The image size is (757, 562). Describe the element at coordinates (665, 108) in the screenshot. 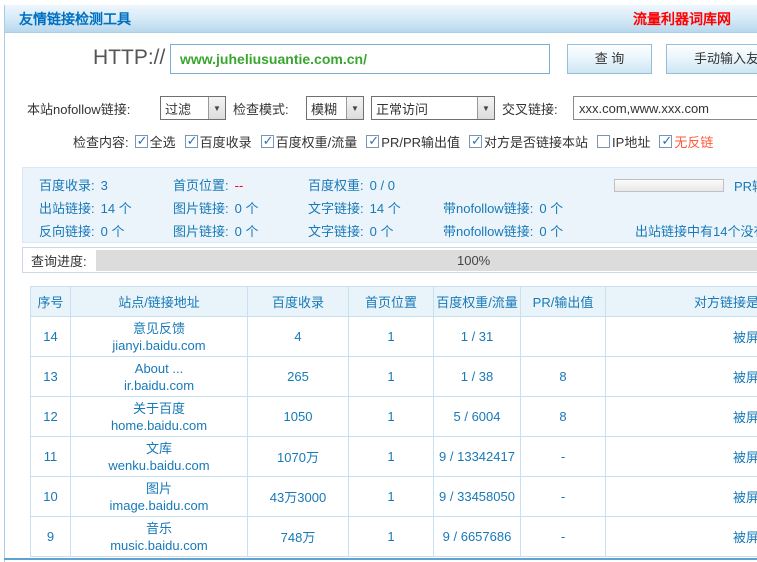

I see `cross-link-input` at that location.